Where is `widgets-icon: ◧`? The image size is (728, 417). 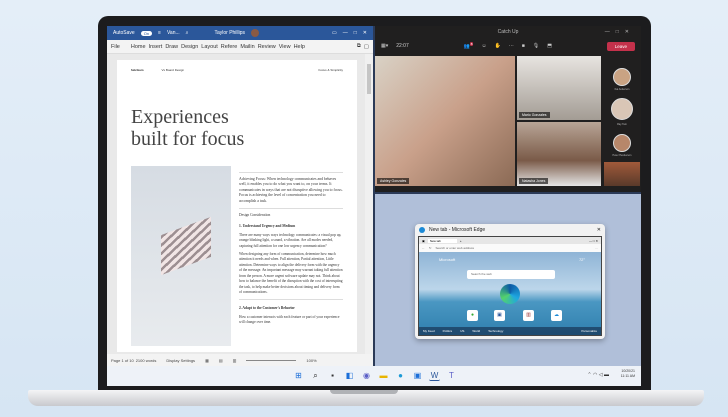
widgets-icon: ◧ is located at coordinates (349, 375).